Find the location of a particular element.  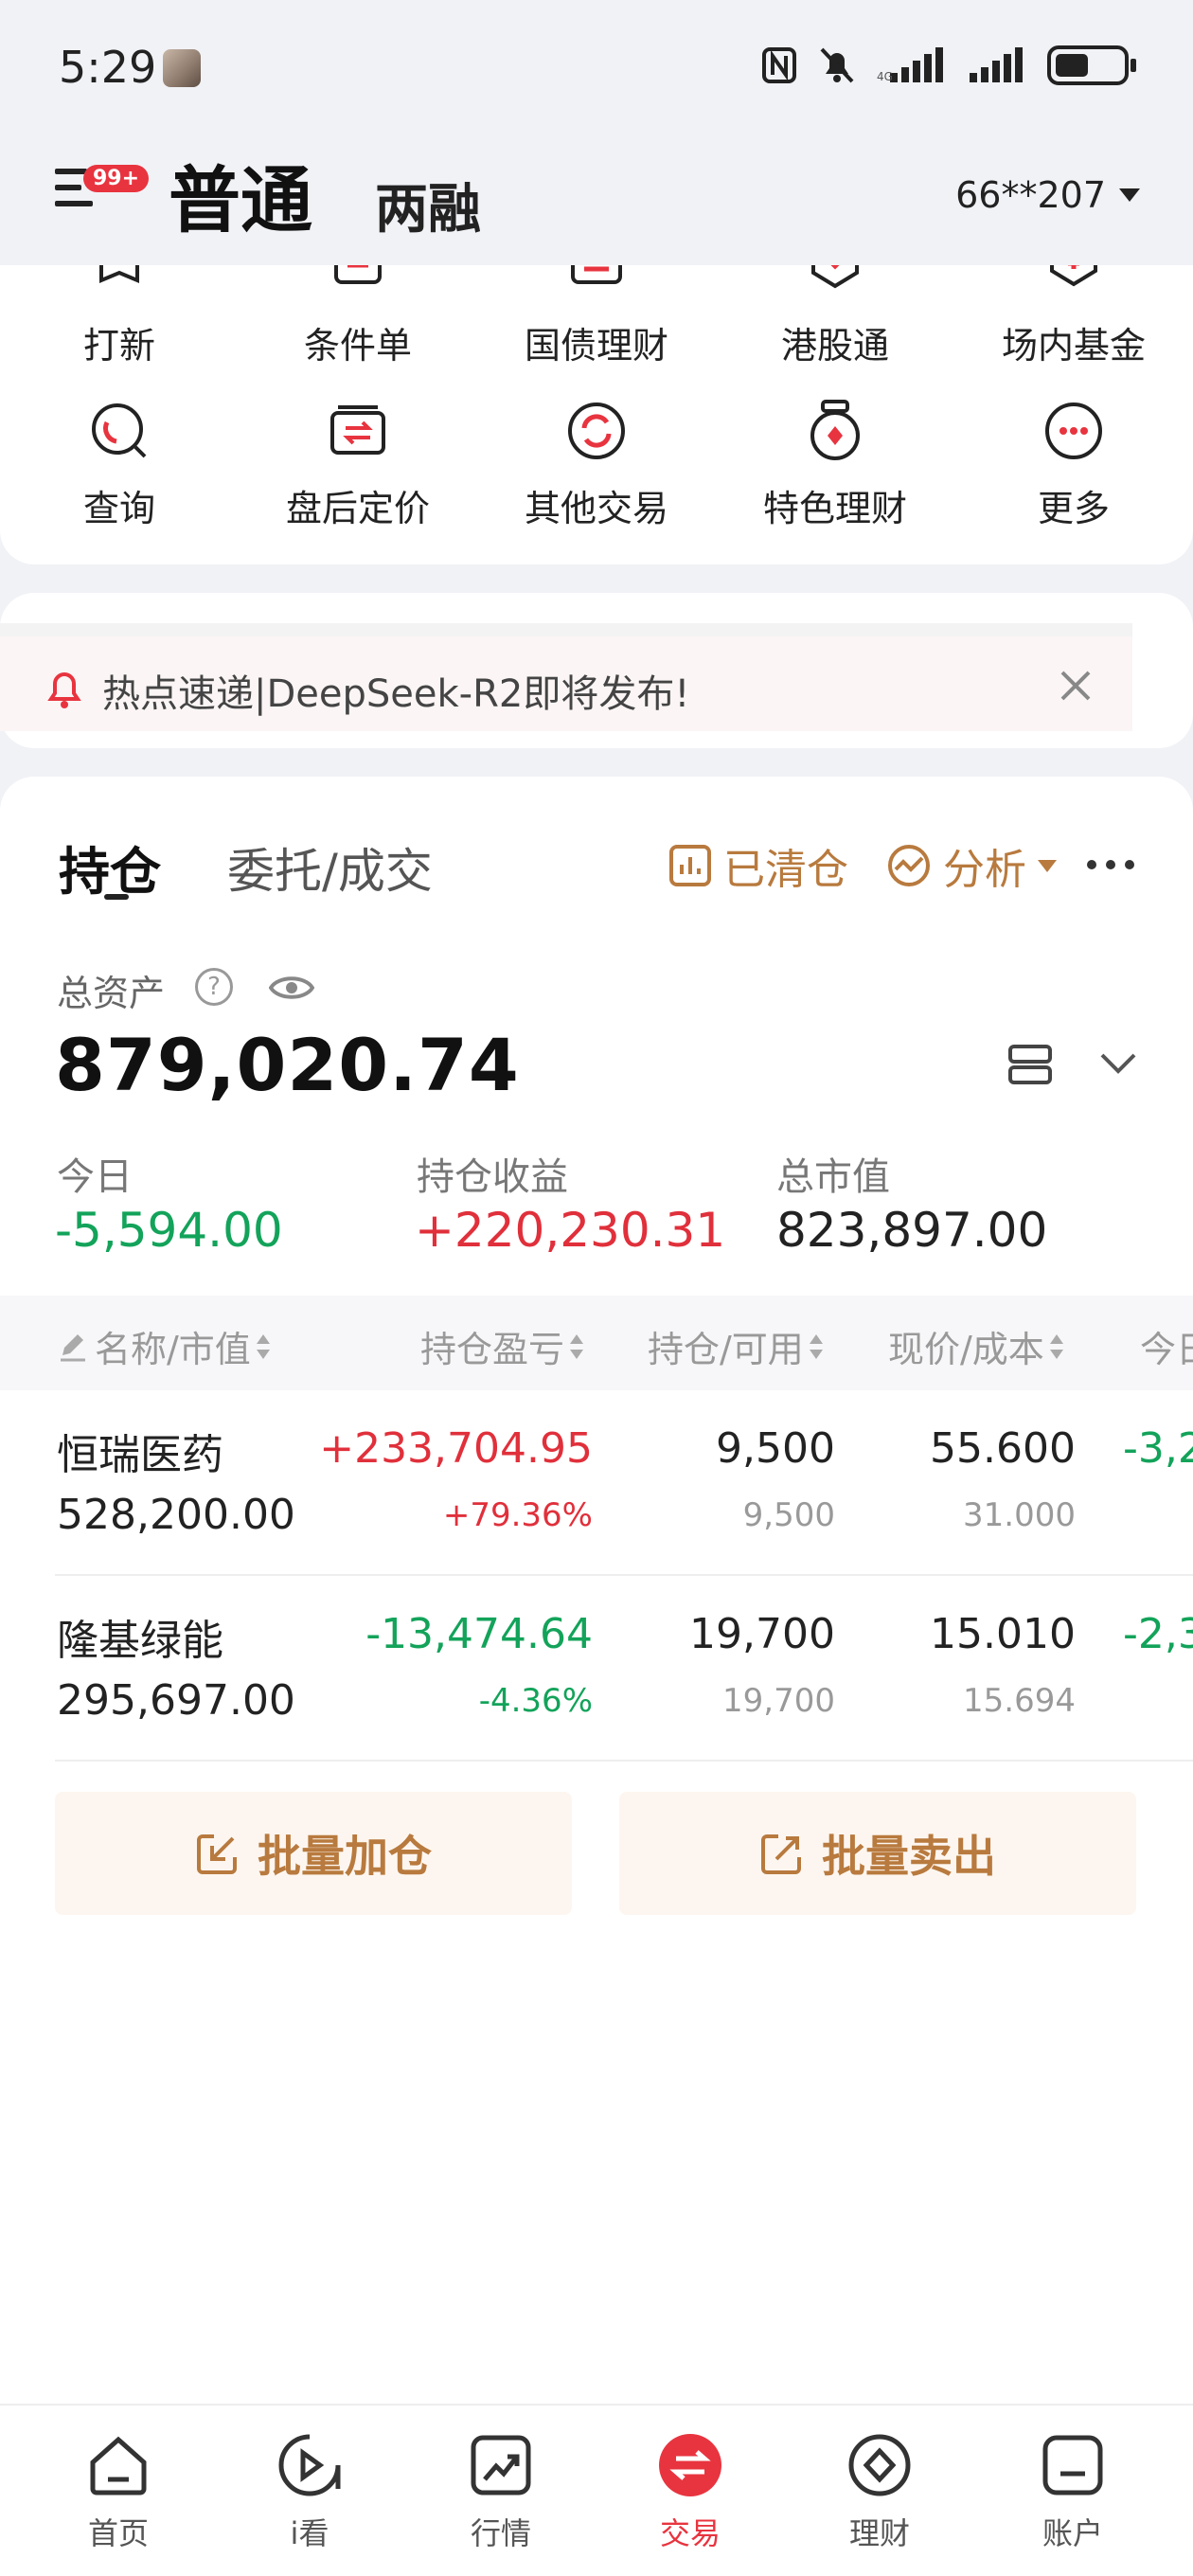

nav-home: 首页 is located at coordinates (118, 2492).